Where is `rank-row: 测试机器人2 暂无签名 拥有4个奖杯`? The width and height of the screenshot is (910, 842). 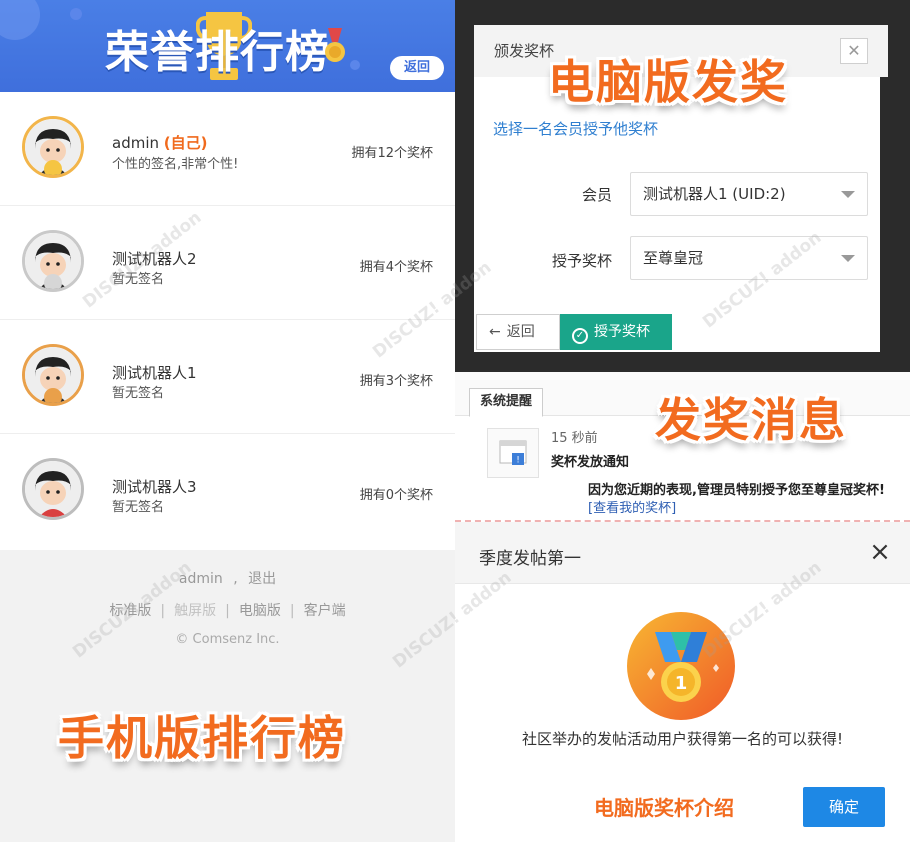 rank-row: 测试机器人2 暂无签名 拥有4个奖杯 is located at coordinates (227, 263).